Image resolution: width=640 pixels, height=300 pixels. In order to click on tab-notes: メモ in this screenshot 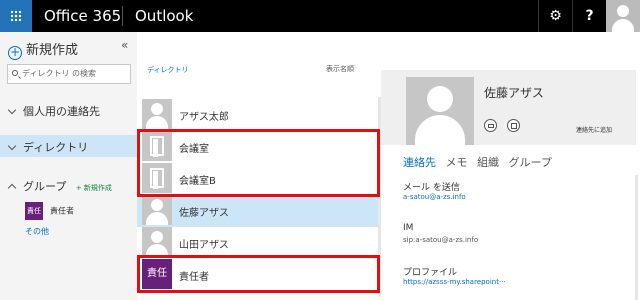, I will do `click(457, 162)`.